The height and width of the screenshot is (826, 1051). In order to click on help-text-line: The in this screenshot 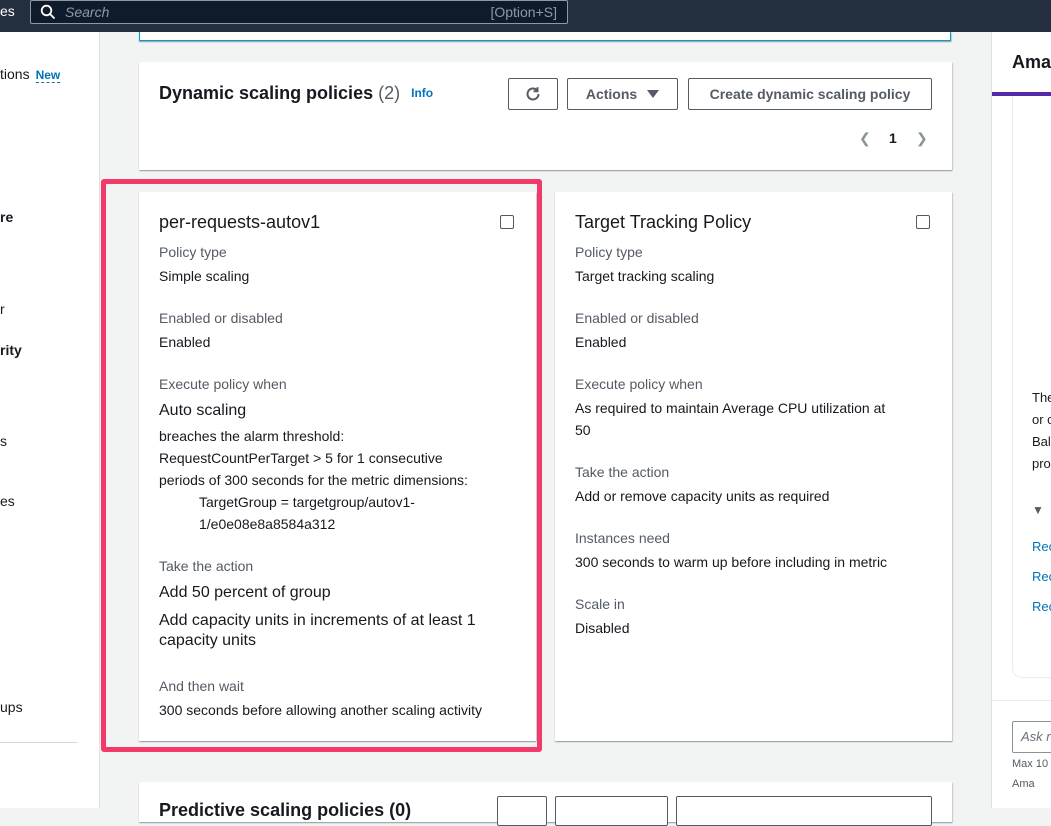, I will do `click(1041, 397)`.